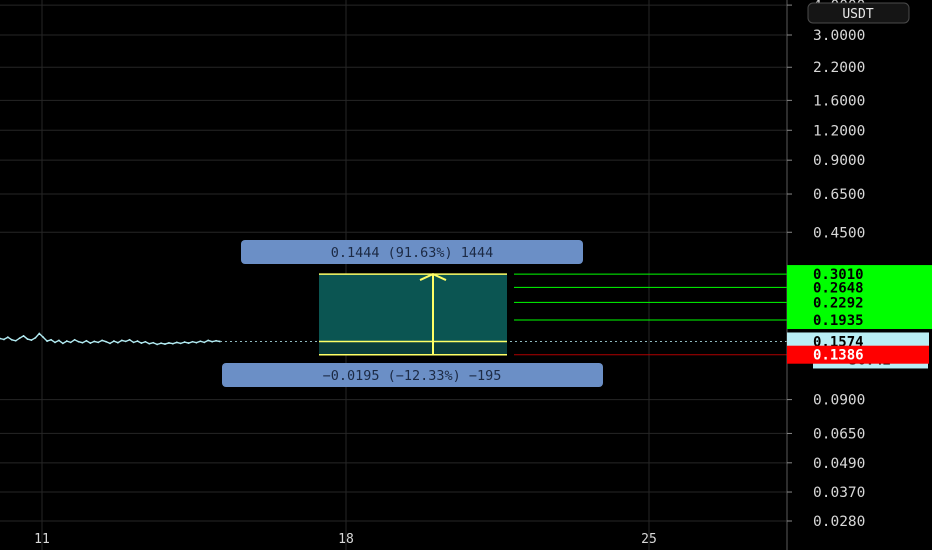 The height and width of the screenshot is (550, 932). What do you see at coordinates (839, 161) in the screenshot?
I see `axis-tick-label: 0.9000` at bounding box center [839, 161].